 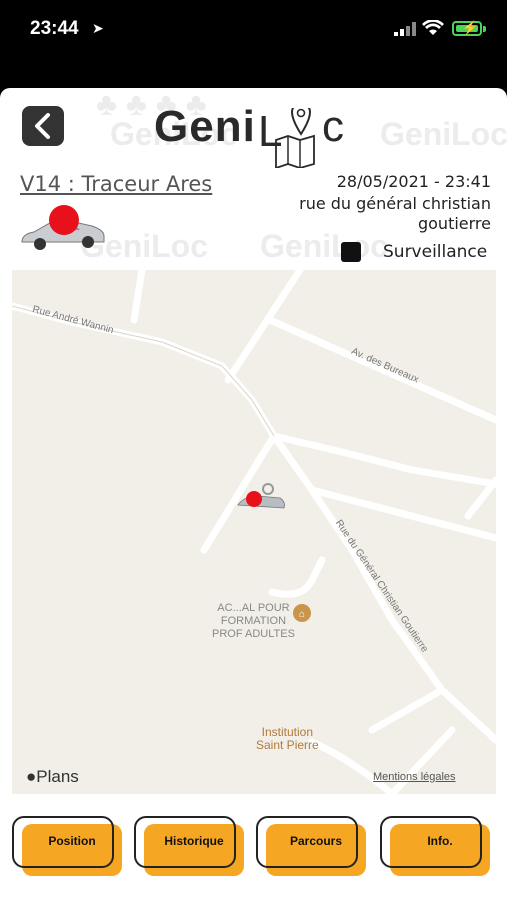 I want to click on wifi-icon, so click(x=433, y=27).